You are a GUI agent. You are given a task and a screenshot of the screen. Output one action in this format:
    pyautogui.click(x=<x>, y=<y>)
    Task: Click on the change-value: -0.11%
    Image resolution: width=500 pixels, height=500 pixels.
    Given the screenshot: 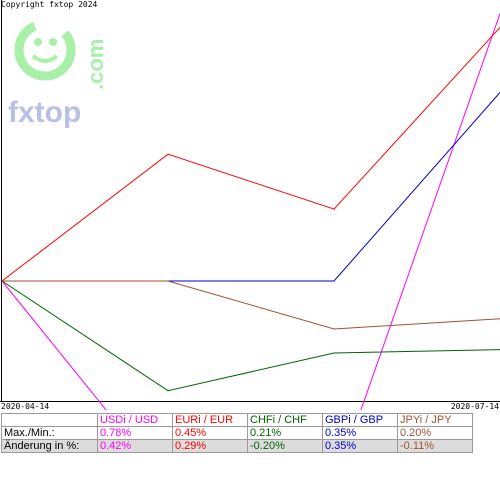 What is the action you would take?
    pyautogui.click(x=435, y=446)
    